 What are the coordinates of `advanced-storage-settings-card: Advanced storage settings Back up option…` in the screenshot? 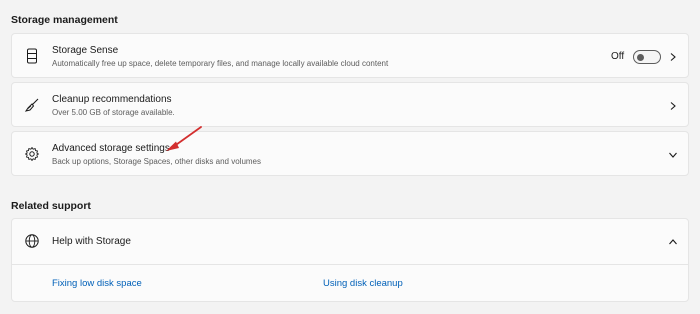 It's located at (350, 153).